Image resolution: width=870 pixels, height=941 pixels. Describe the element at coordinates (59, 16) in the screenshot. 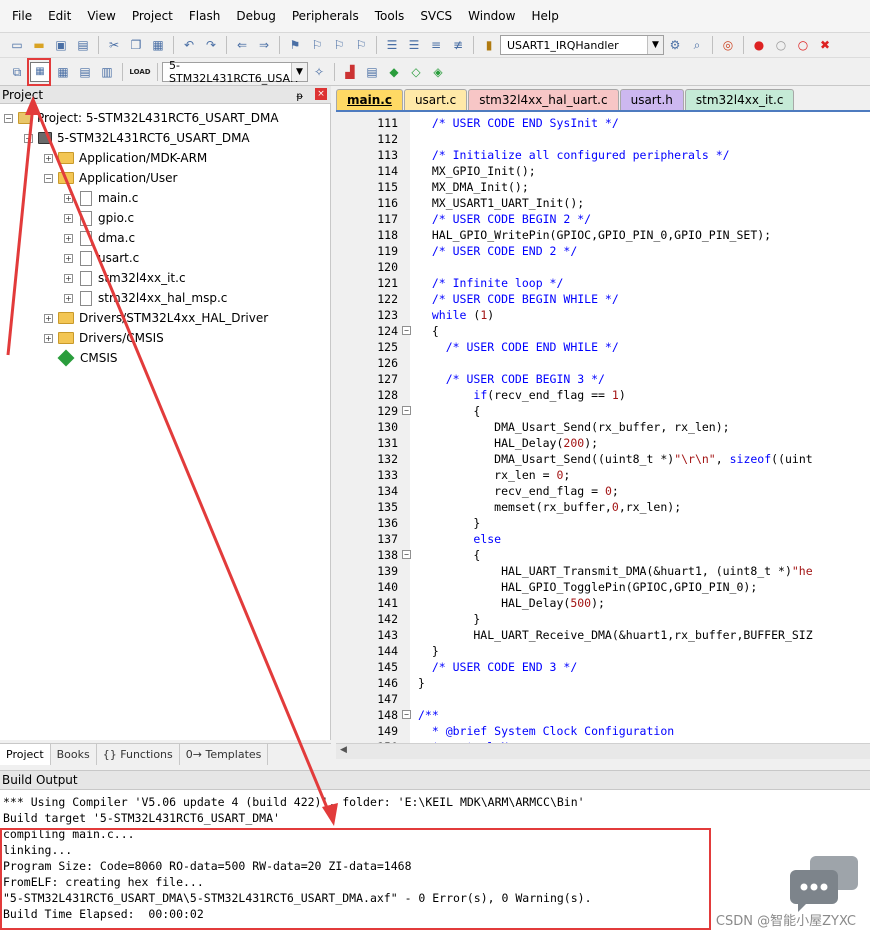

I see `menu-item-edit: Edit` at that location.